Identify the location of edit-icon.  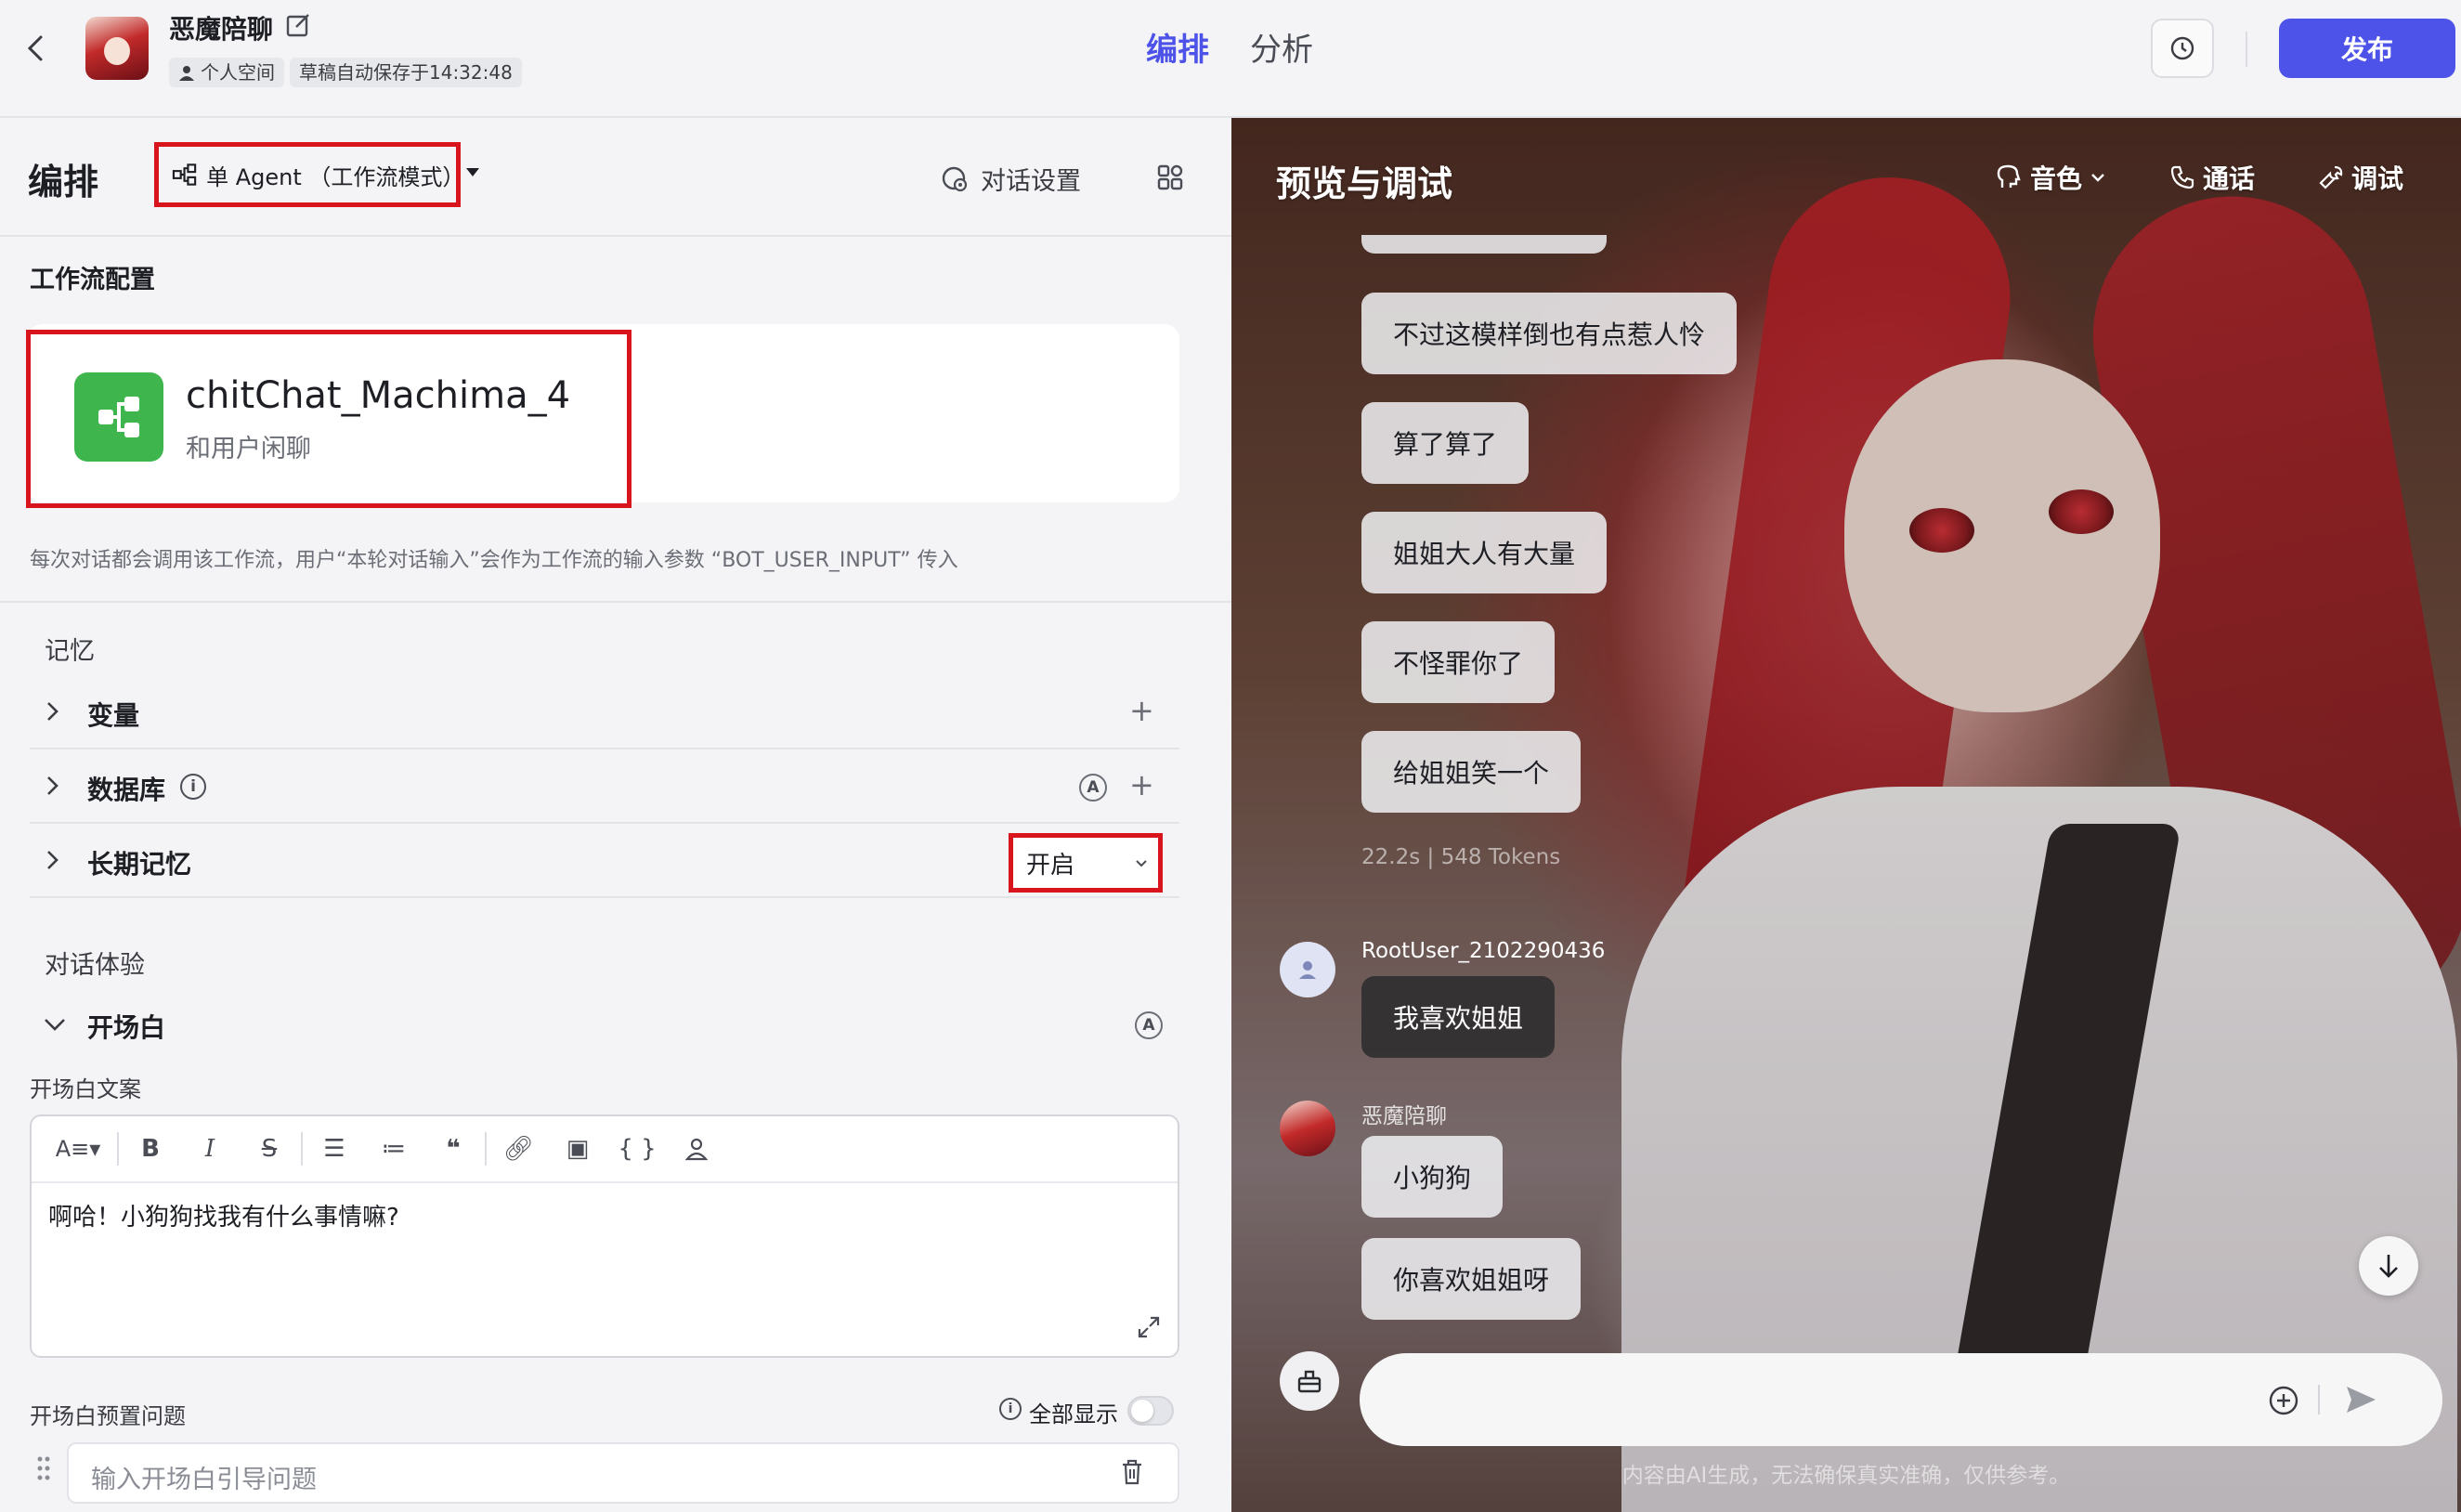
(298, 25).